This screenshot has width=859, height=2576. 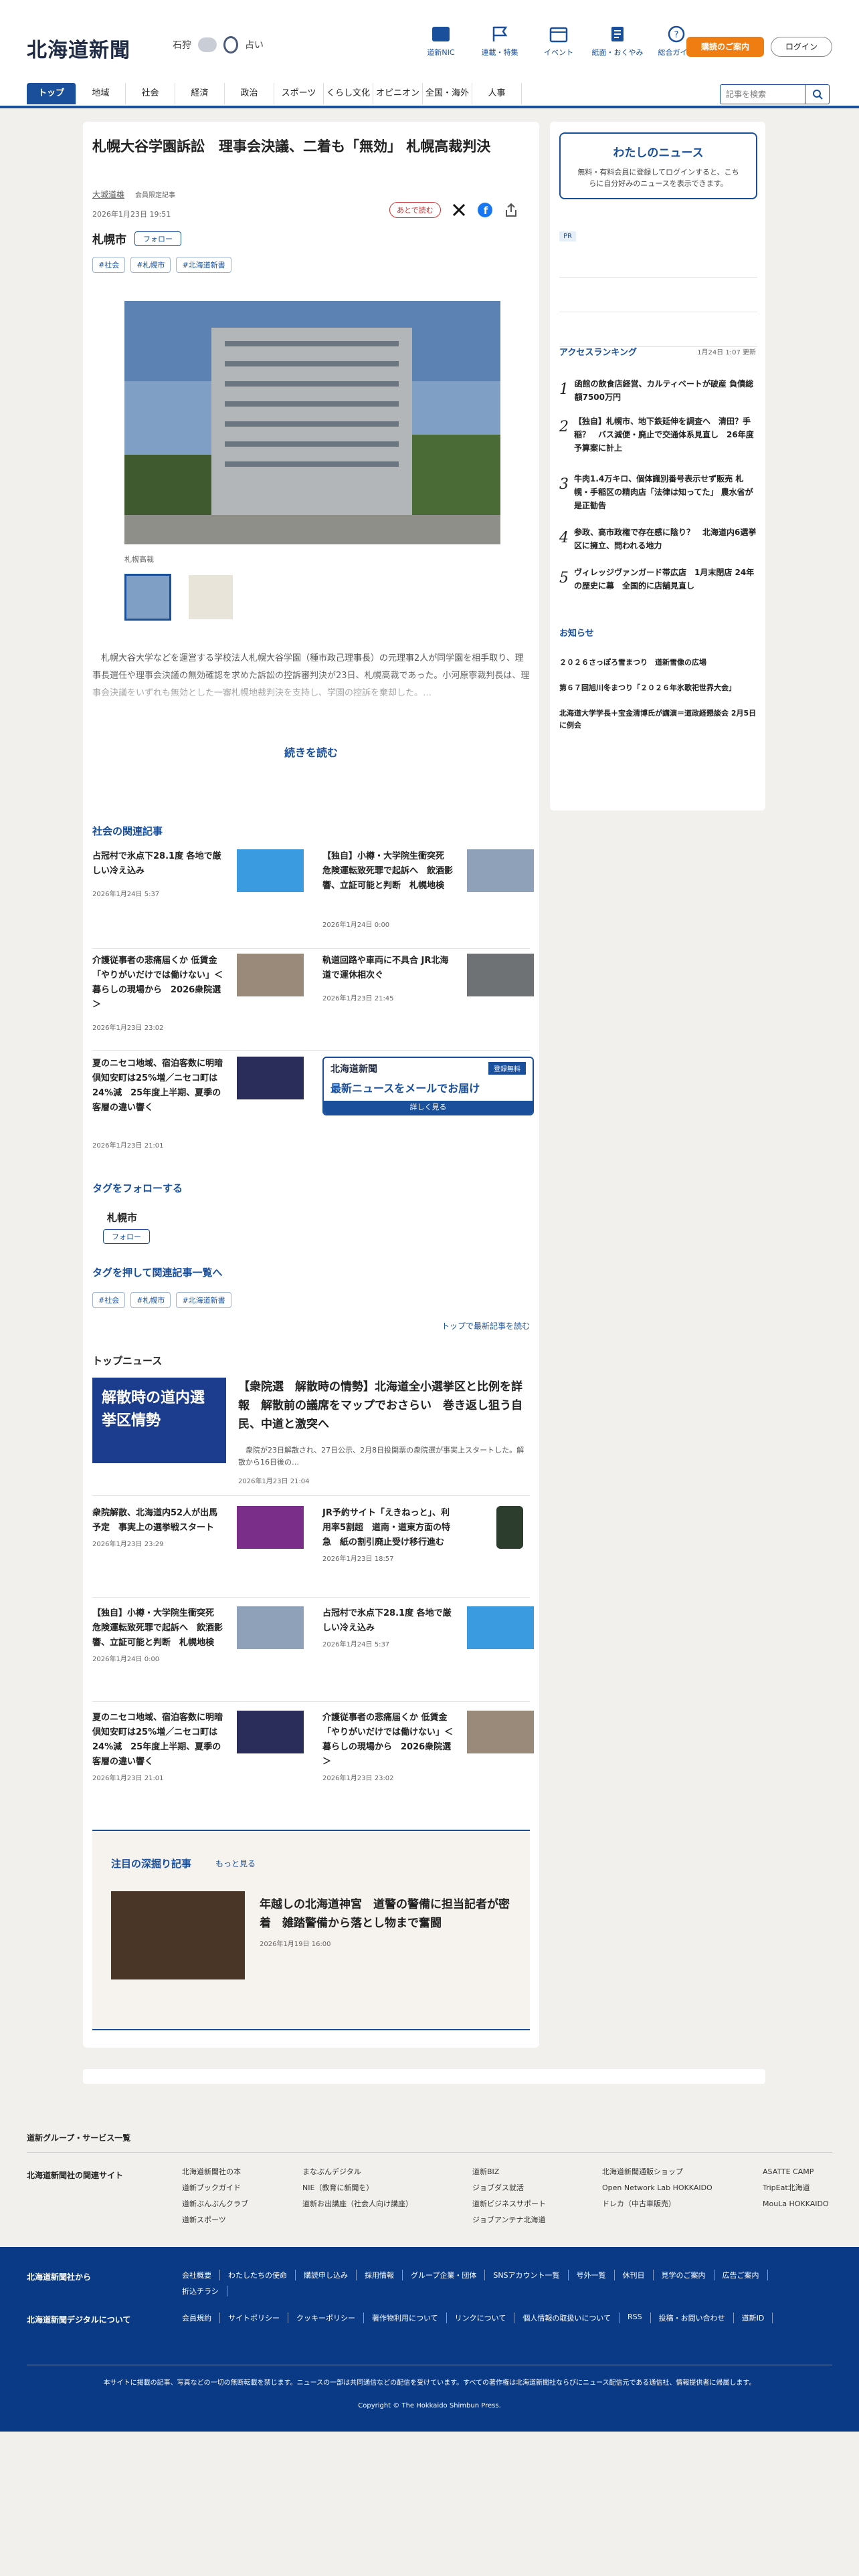 What do you see at coordinates (326, 2275) in the screenshot?
I see `company-link: 購読申し込み` at bounding box center [326, 2275].